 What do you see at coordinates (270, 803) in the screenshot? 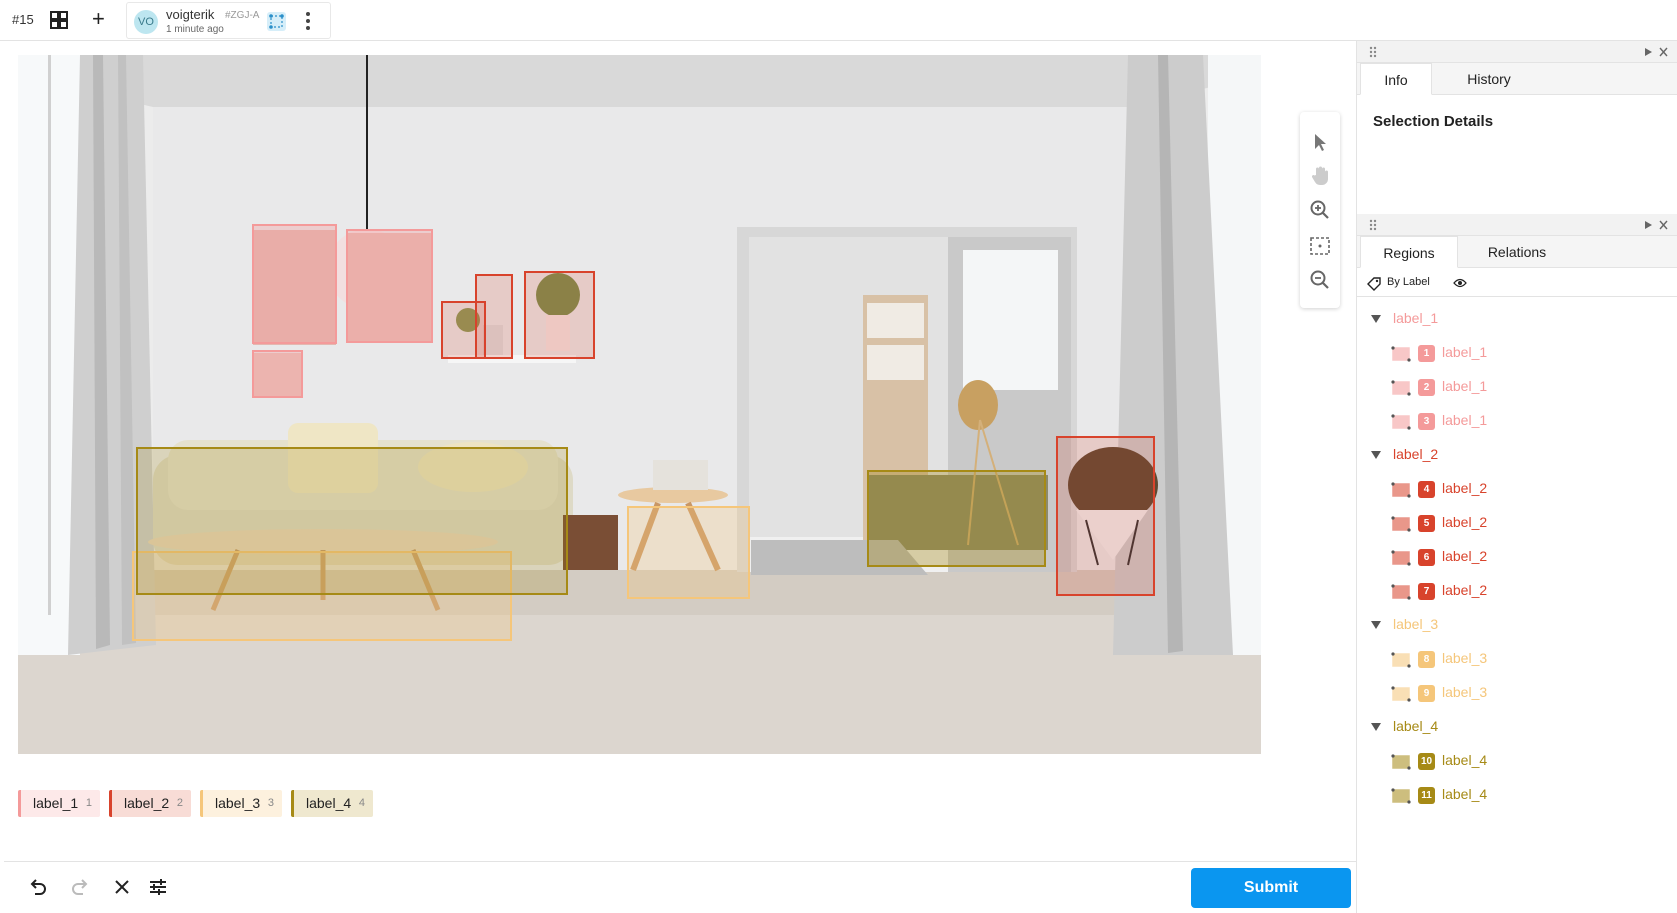
I see `label-chip-hotkey: 3` at bounding box center [270, 803].